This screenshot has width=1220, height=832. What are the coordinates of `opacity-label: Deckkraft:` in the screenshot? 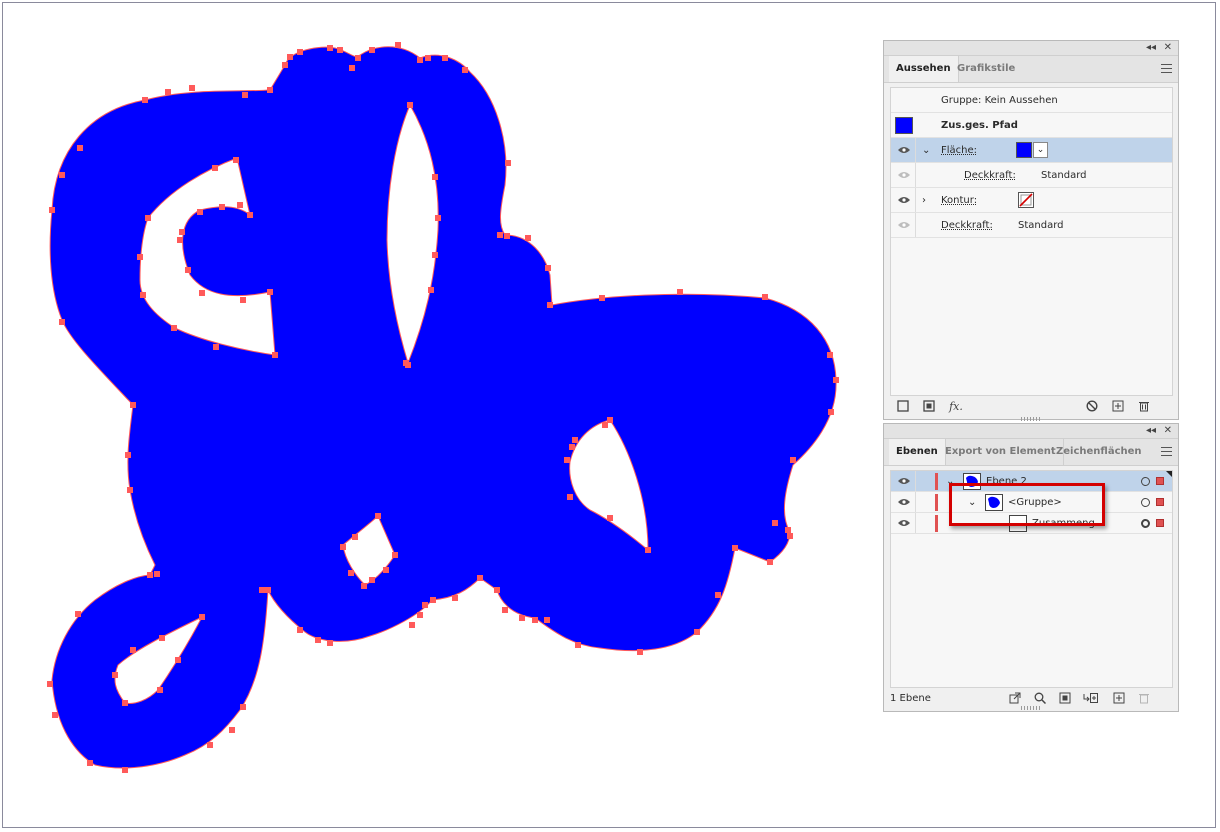 It's located at (967, 225).